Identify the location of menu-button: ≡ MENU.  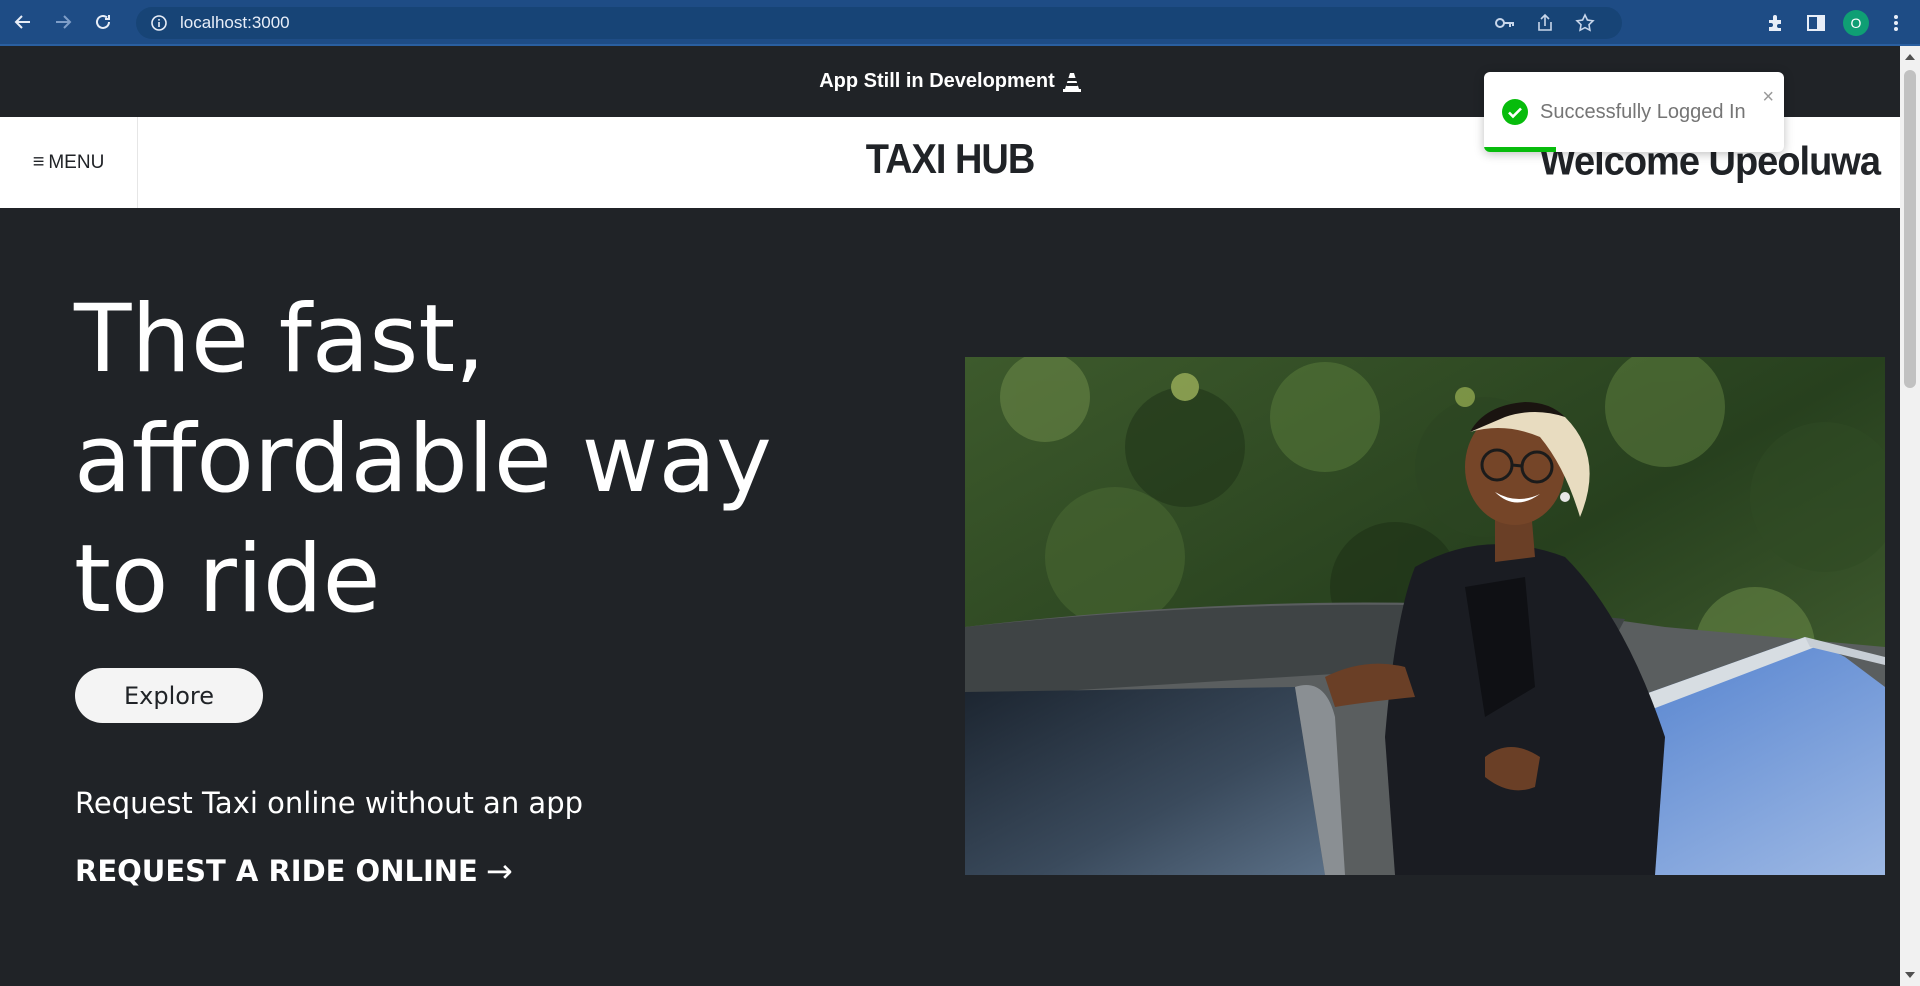
(69, 162).